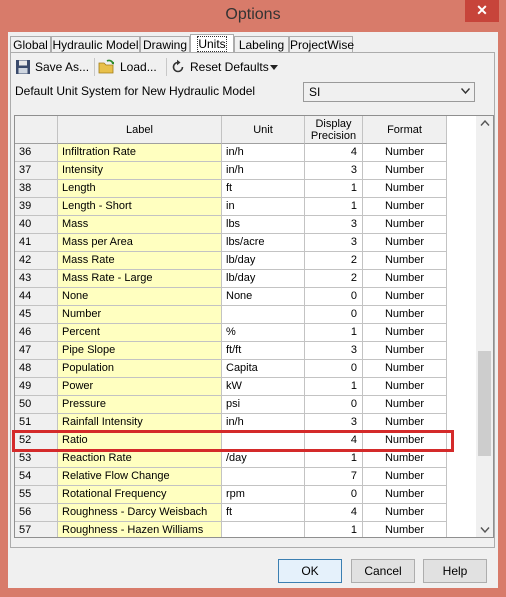  What do you see at coordinates (263, 297) in the screenshot?
I see `unit-cell: None` at bounding box center [263, 297].